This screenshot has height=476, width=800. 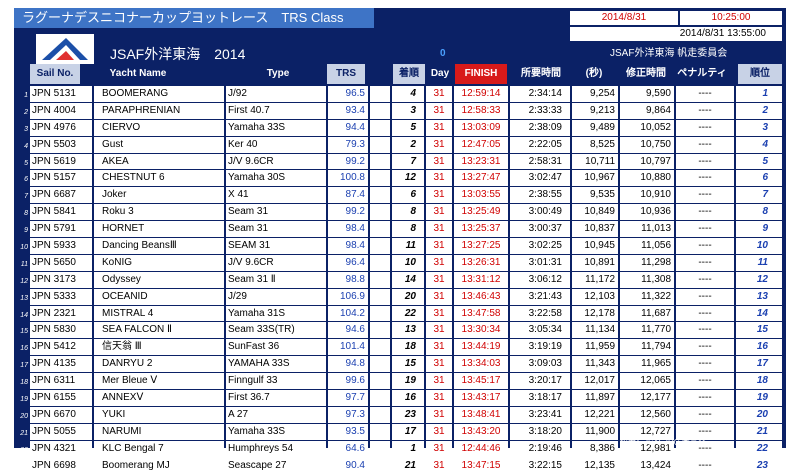 I want to click on cell-elapsed: 3:02:25, so click(x=540, y=246).